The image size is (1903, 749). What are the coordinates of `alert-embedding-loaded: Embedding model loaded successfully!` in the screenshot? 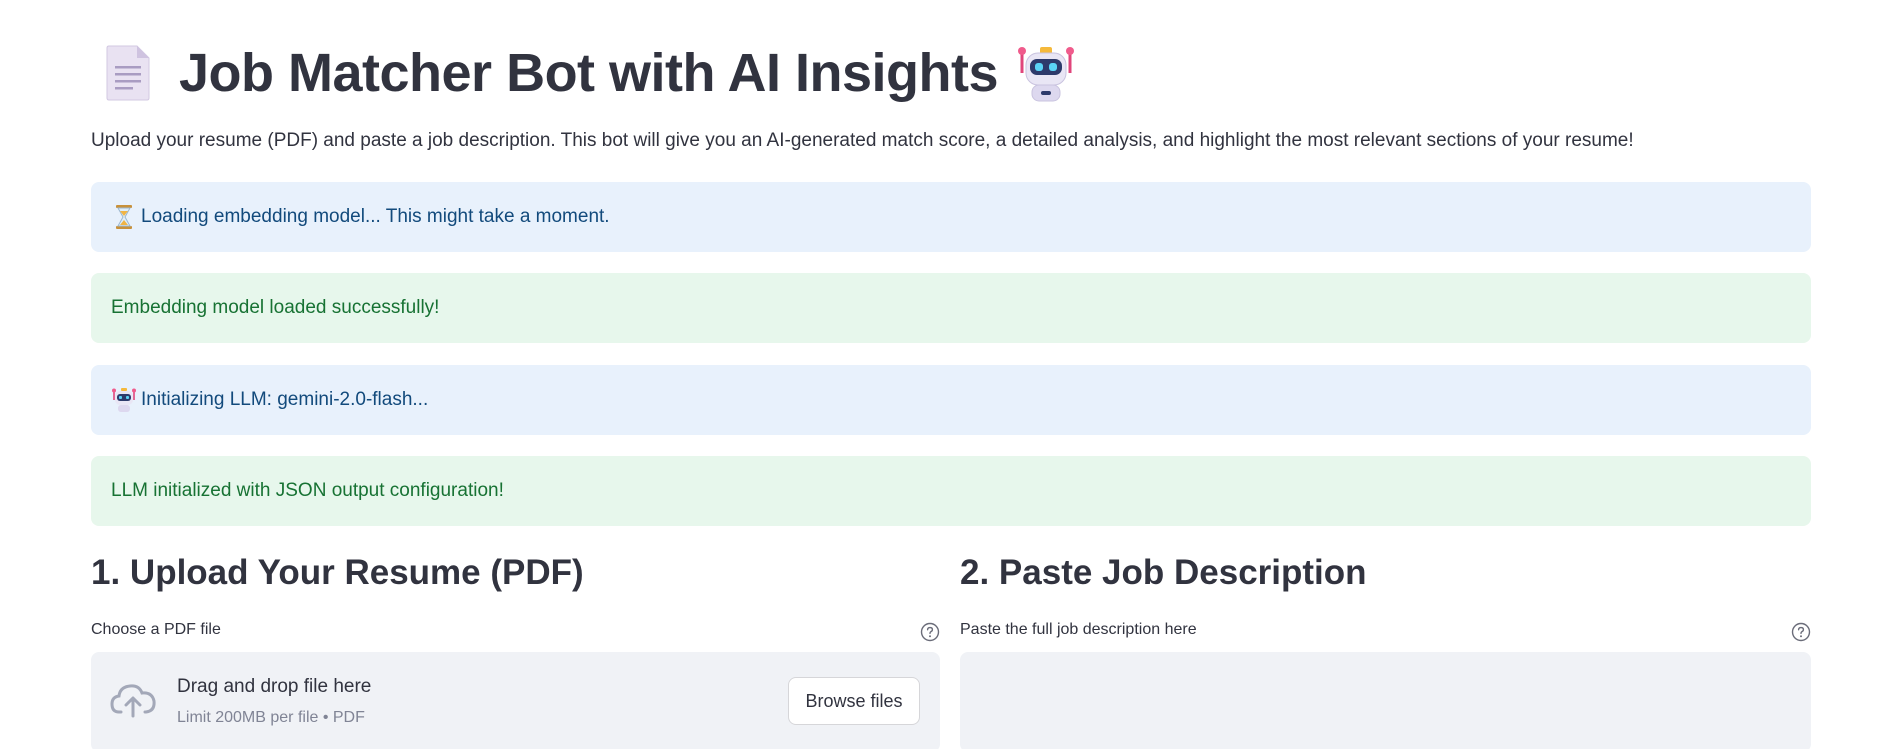 It's located at (951, 308).